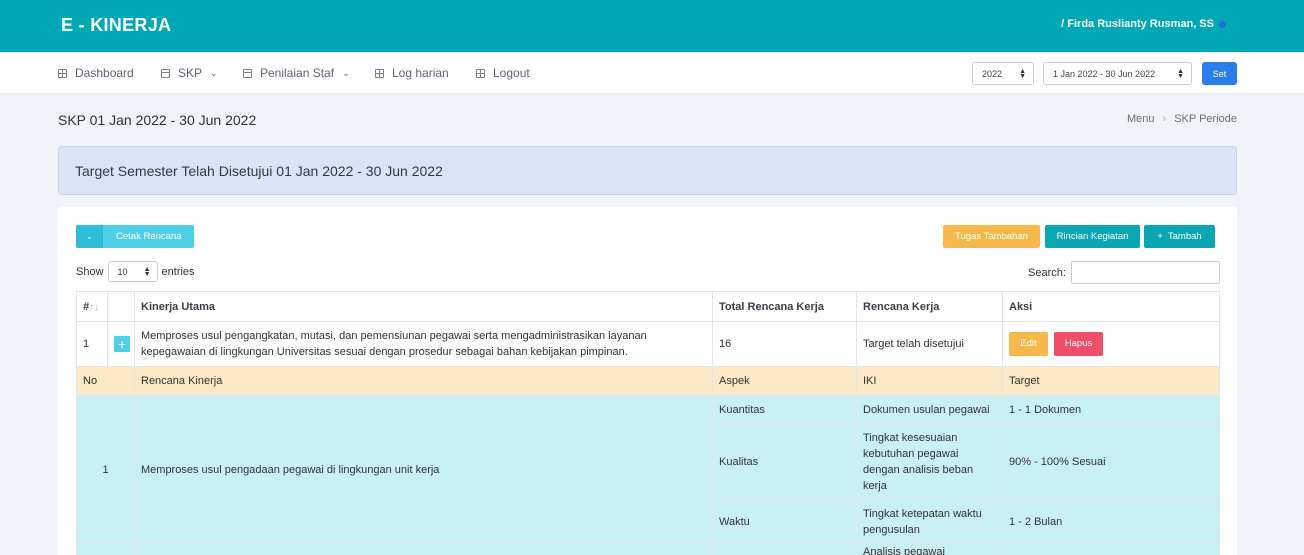  What do you see at coordinates (511, 73) in the screenshot?
I see `nav-logout-label: Logout` at bounding box center [511, 73].